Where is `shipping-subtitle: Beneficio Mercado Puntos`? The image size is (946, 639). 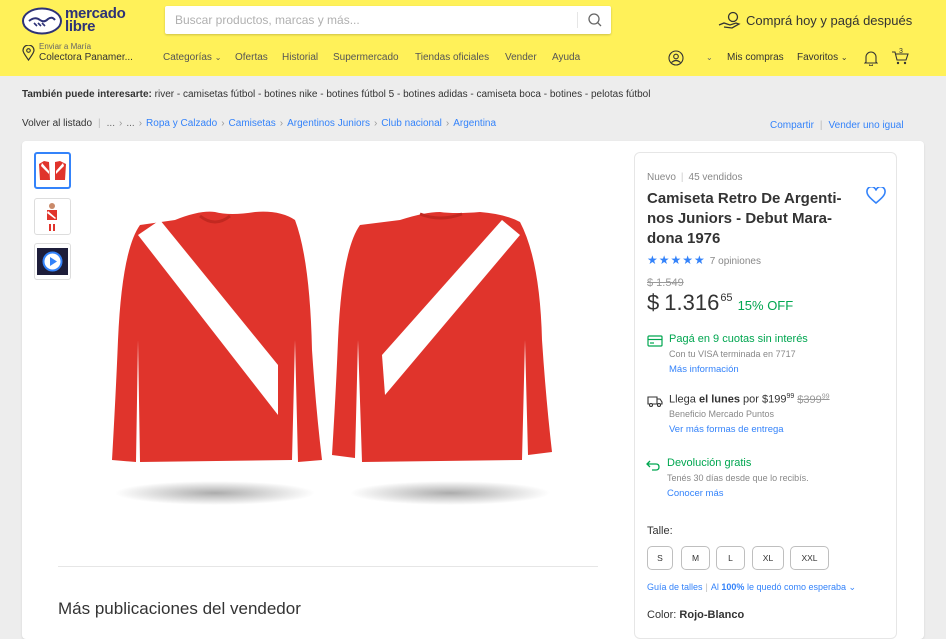 shipping-subtitle: Beneficio Mercado Puntos is located at coordinates (722, 414).